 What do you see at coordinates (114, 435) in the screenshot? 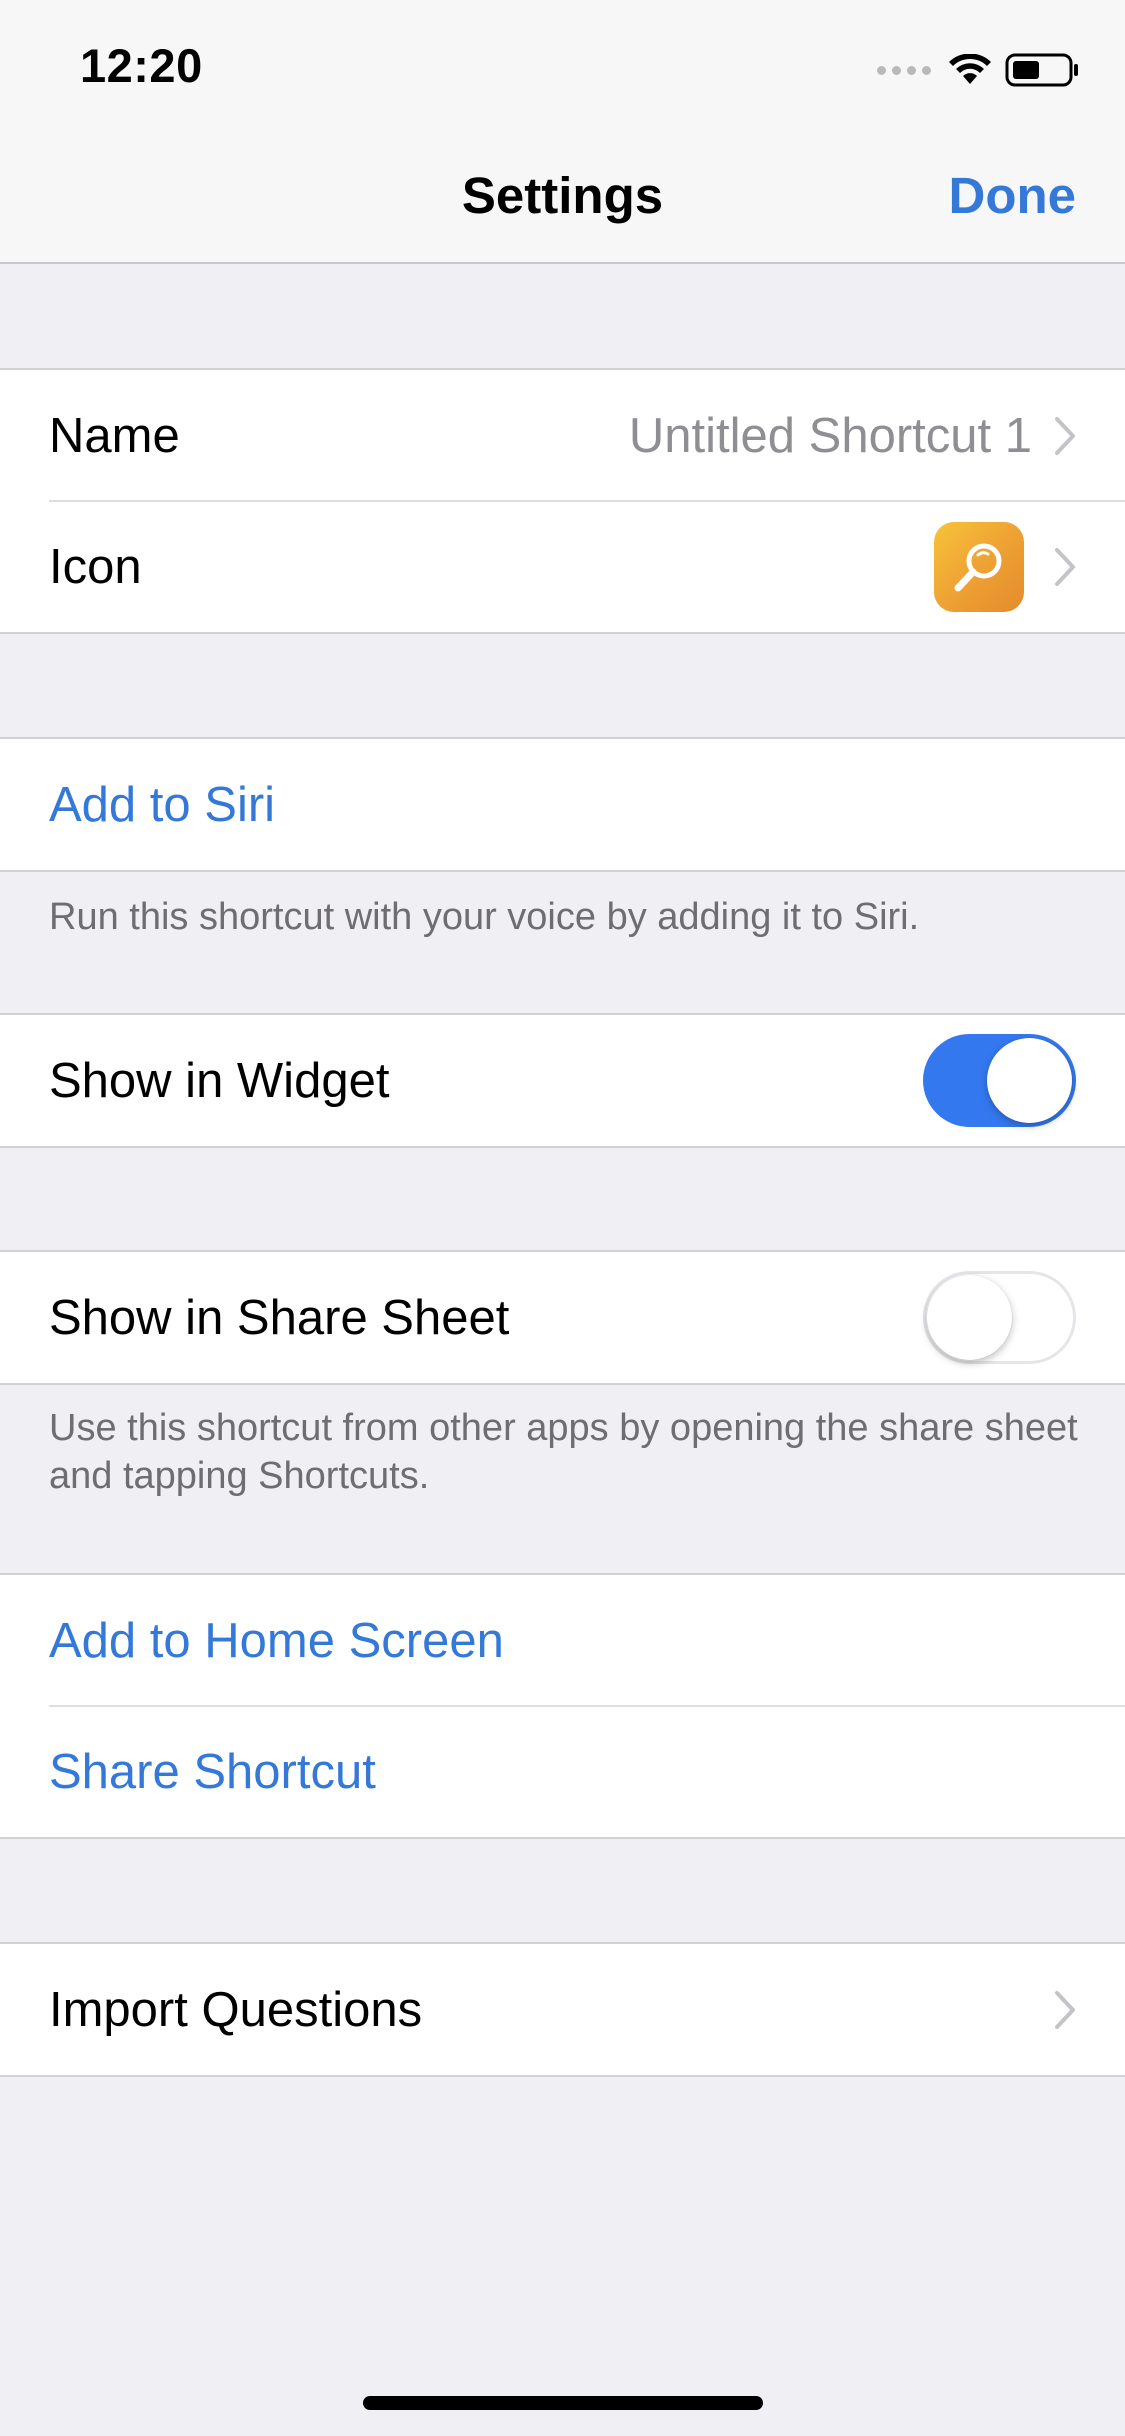
I see `name-label: Name` at bounding box center [114, 435].